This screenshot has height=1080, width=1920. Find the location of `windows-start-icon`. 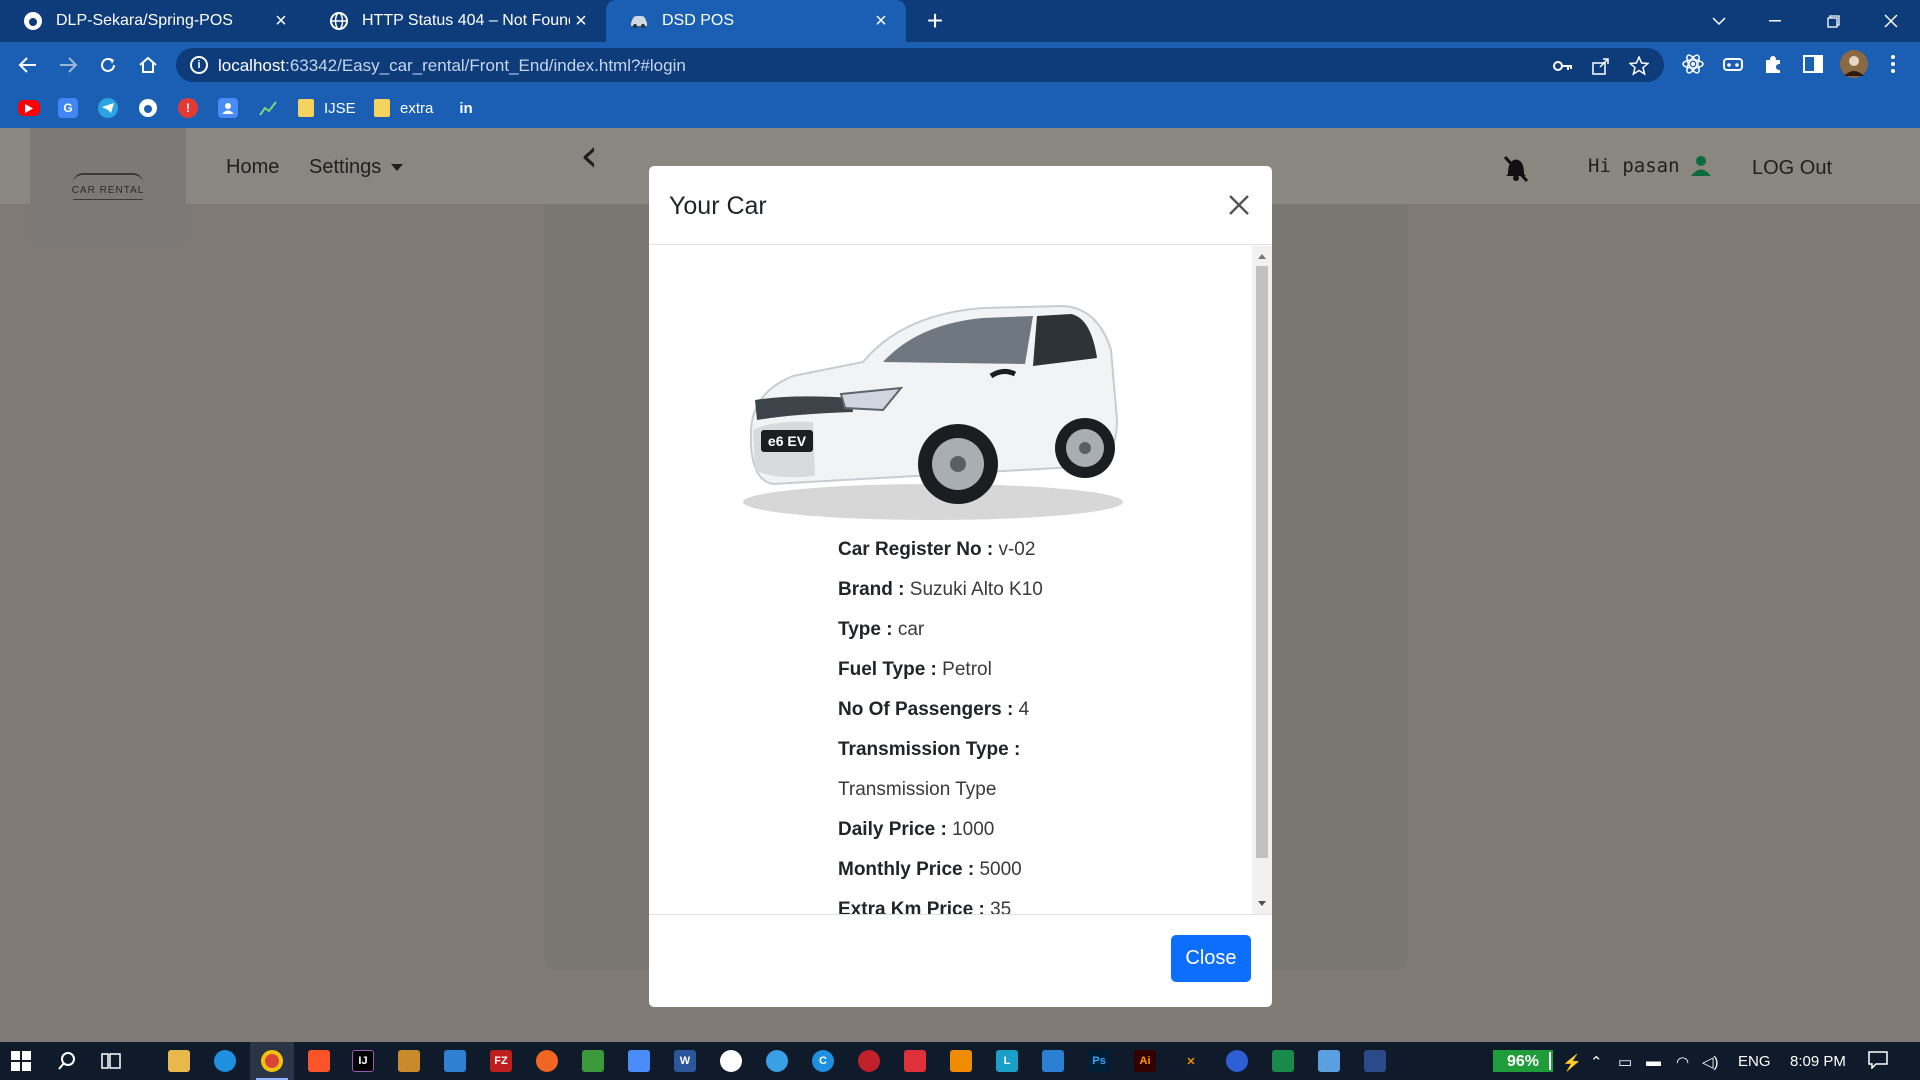

windows-start-icon is located at coordinates (21, 1061).